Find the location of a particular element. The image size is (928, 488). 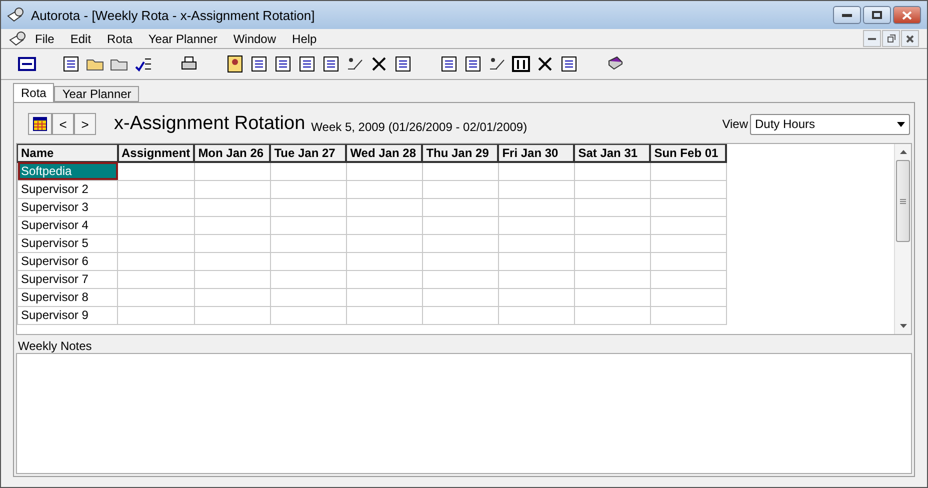

exit-icon is located at coordinates (27, 64).